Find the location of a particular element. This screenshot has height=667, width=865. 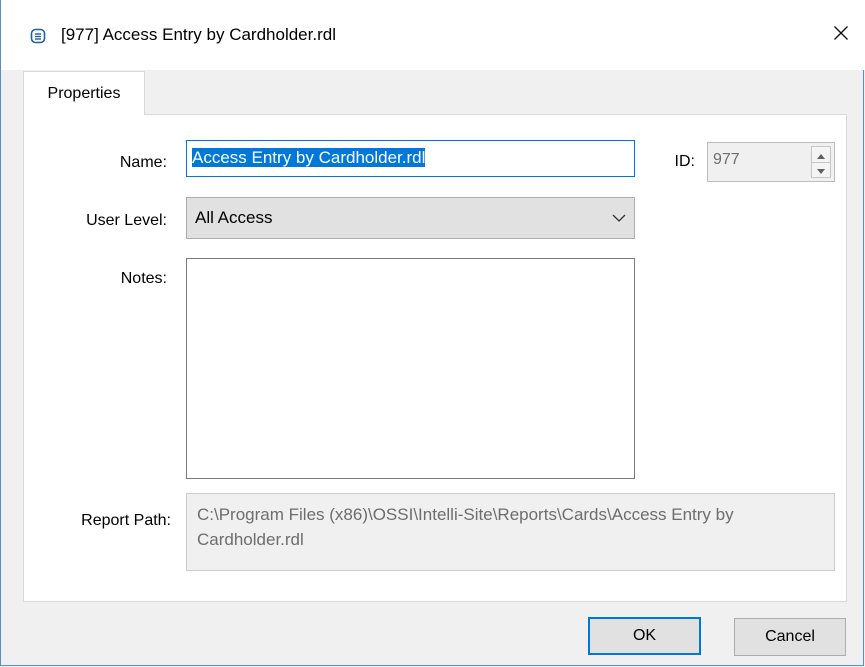

tab-properties: Properties is located at coordinates (84, 93).